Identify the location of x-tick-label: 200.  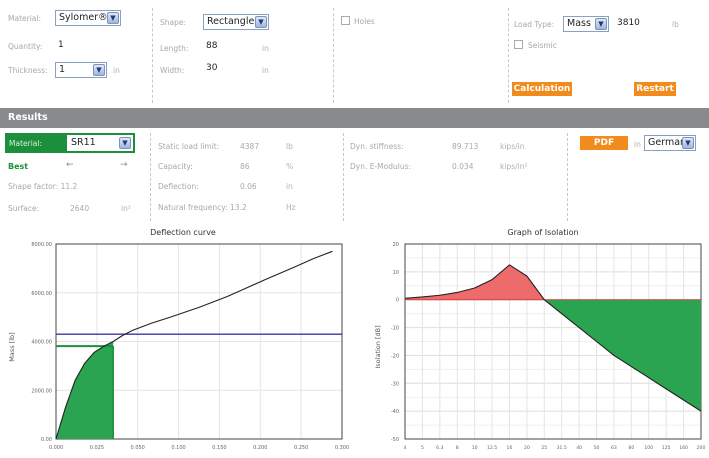
(701, 448).